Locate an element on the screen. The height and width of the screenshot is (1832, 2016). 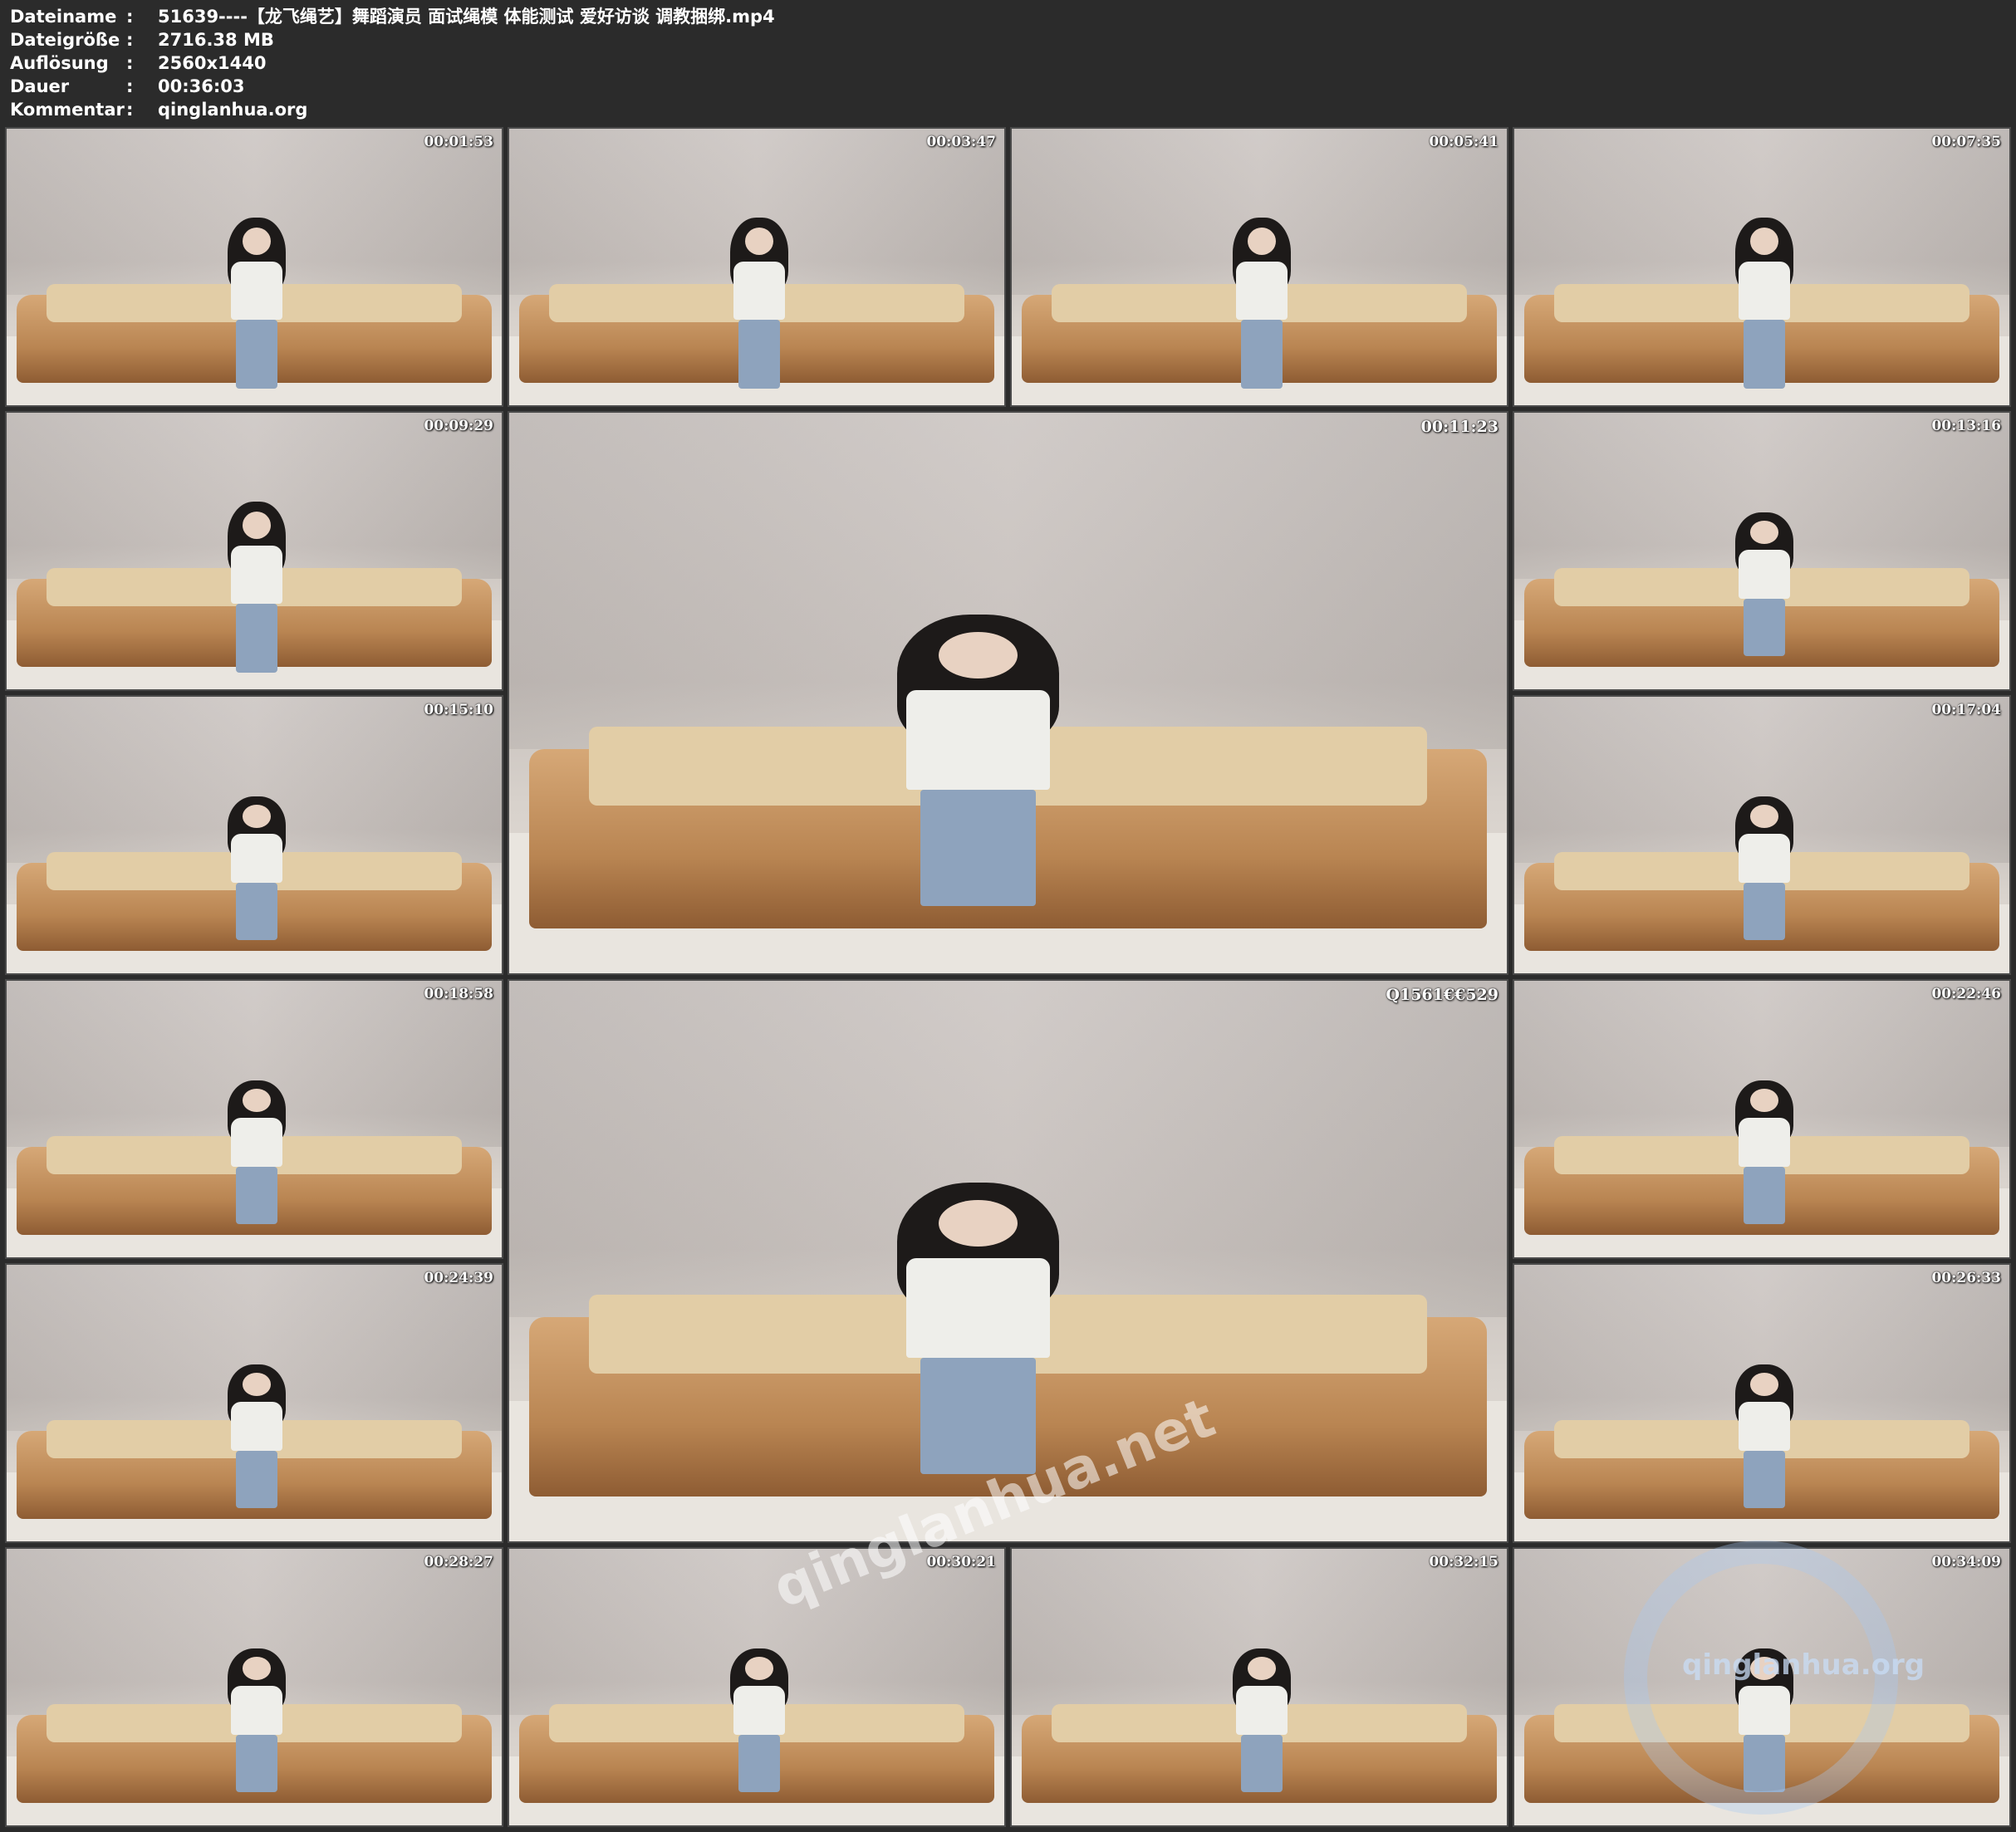
thumbnail-timestamp: 00:05:41 is located at coordinates (1464, 142).